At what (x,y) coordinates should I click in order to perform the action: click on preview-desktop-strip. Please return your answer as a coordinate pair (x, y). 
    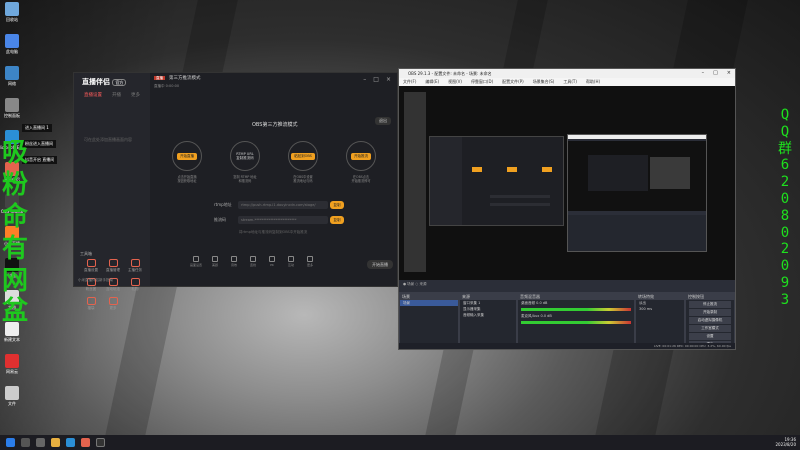
    Looking at the image, I should click on (415, 182).